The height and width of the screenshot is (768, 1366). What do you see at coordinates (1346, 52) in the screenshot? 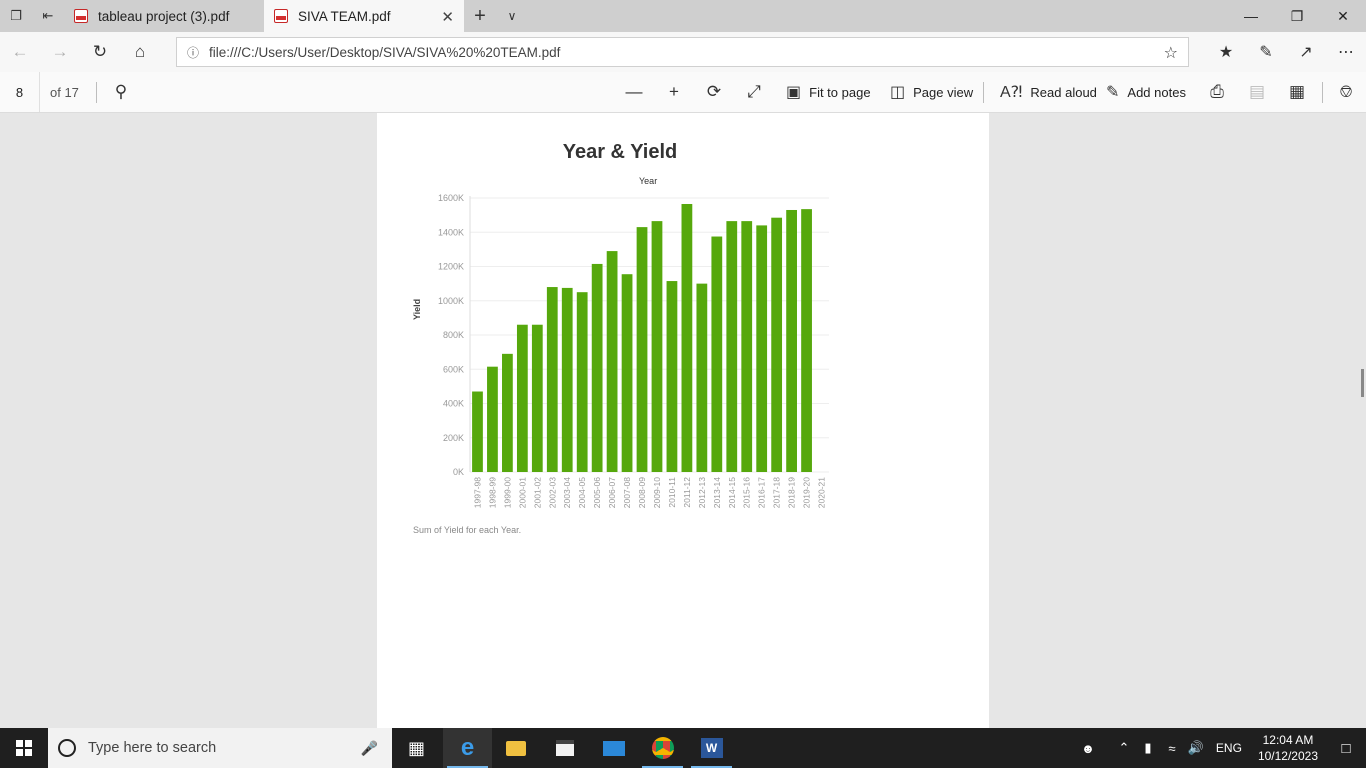
I see `more-menu-icon: ⋯` at bounding box center [1346, 52].